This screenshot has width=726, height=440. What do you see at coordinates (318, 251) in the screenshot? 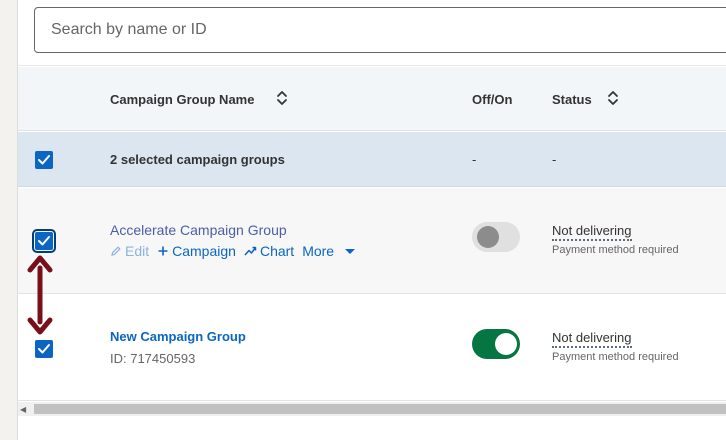
I see `more-label: More` at bounding box center [318, 251].